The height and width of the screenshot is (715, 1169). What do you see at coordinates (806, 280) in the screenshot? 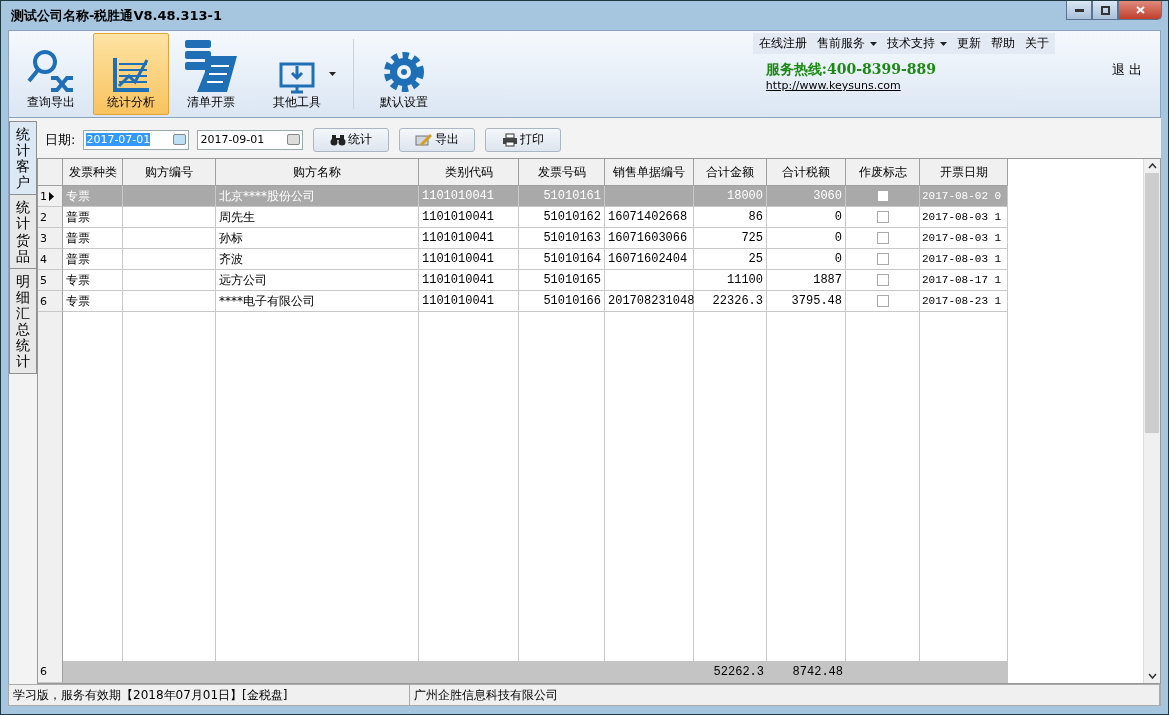
I see `table-cell: 1887` at bounding box center [806, 280].